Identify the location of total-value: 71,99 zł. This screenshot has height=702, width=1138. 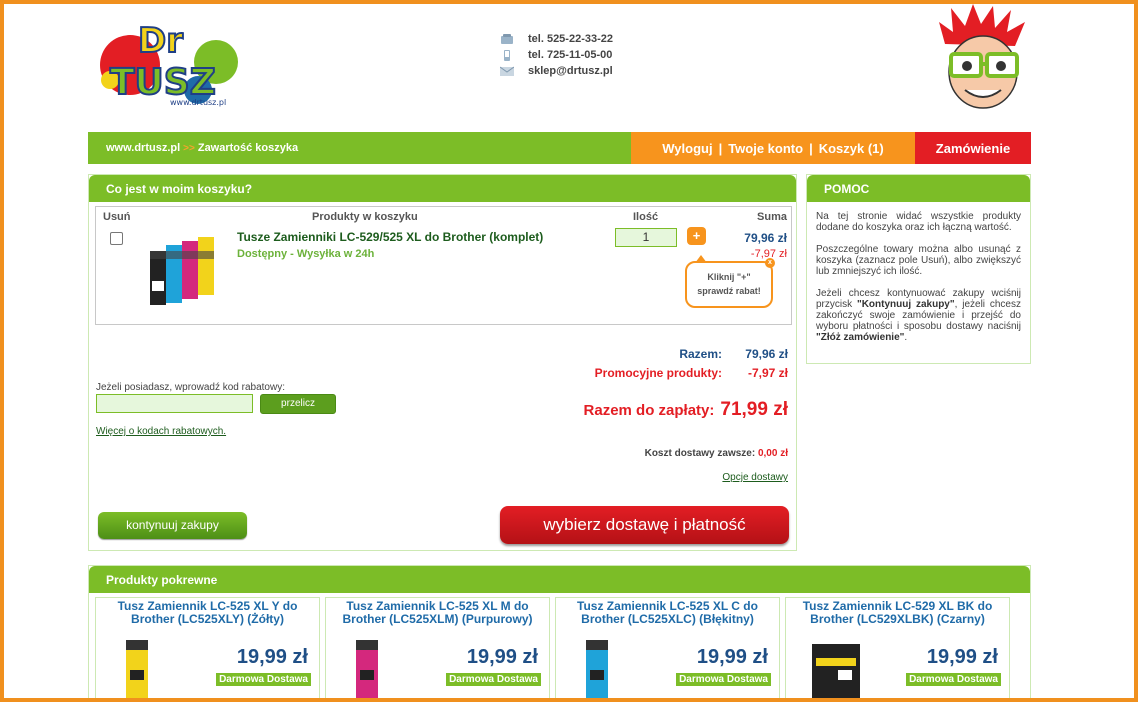
(754, 409).